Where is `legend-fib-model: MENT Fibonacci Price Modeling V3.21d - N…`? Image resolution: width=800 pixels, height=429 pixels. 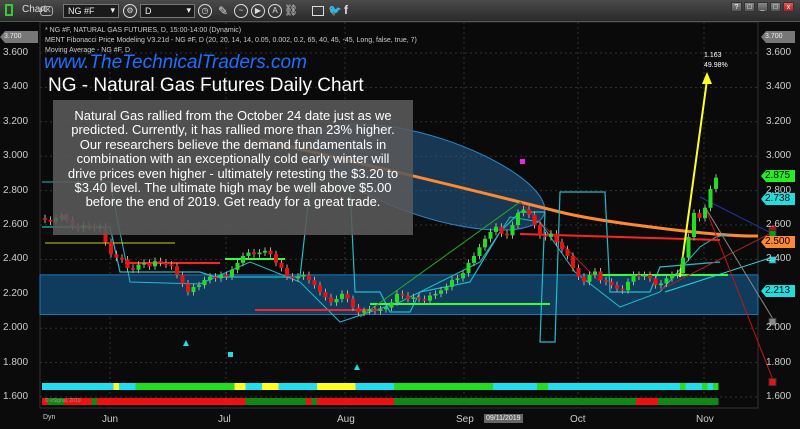
legend-fib-model: MENT Fibonacci Price Modeling V3.21d - N… is located at coordinates (231, 40).